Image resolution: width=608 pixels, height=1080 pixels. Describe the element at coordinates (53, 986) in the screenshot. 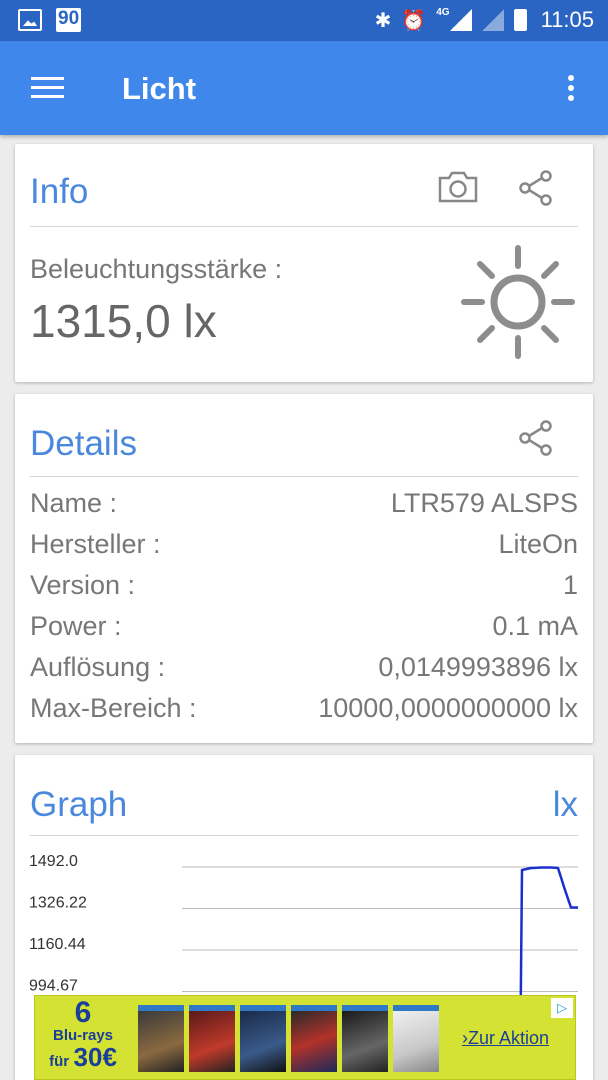

I see `y-tick-label: 994.67` at that location.